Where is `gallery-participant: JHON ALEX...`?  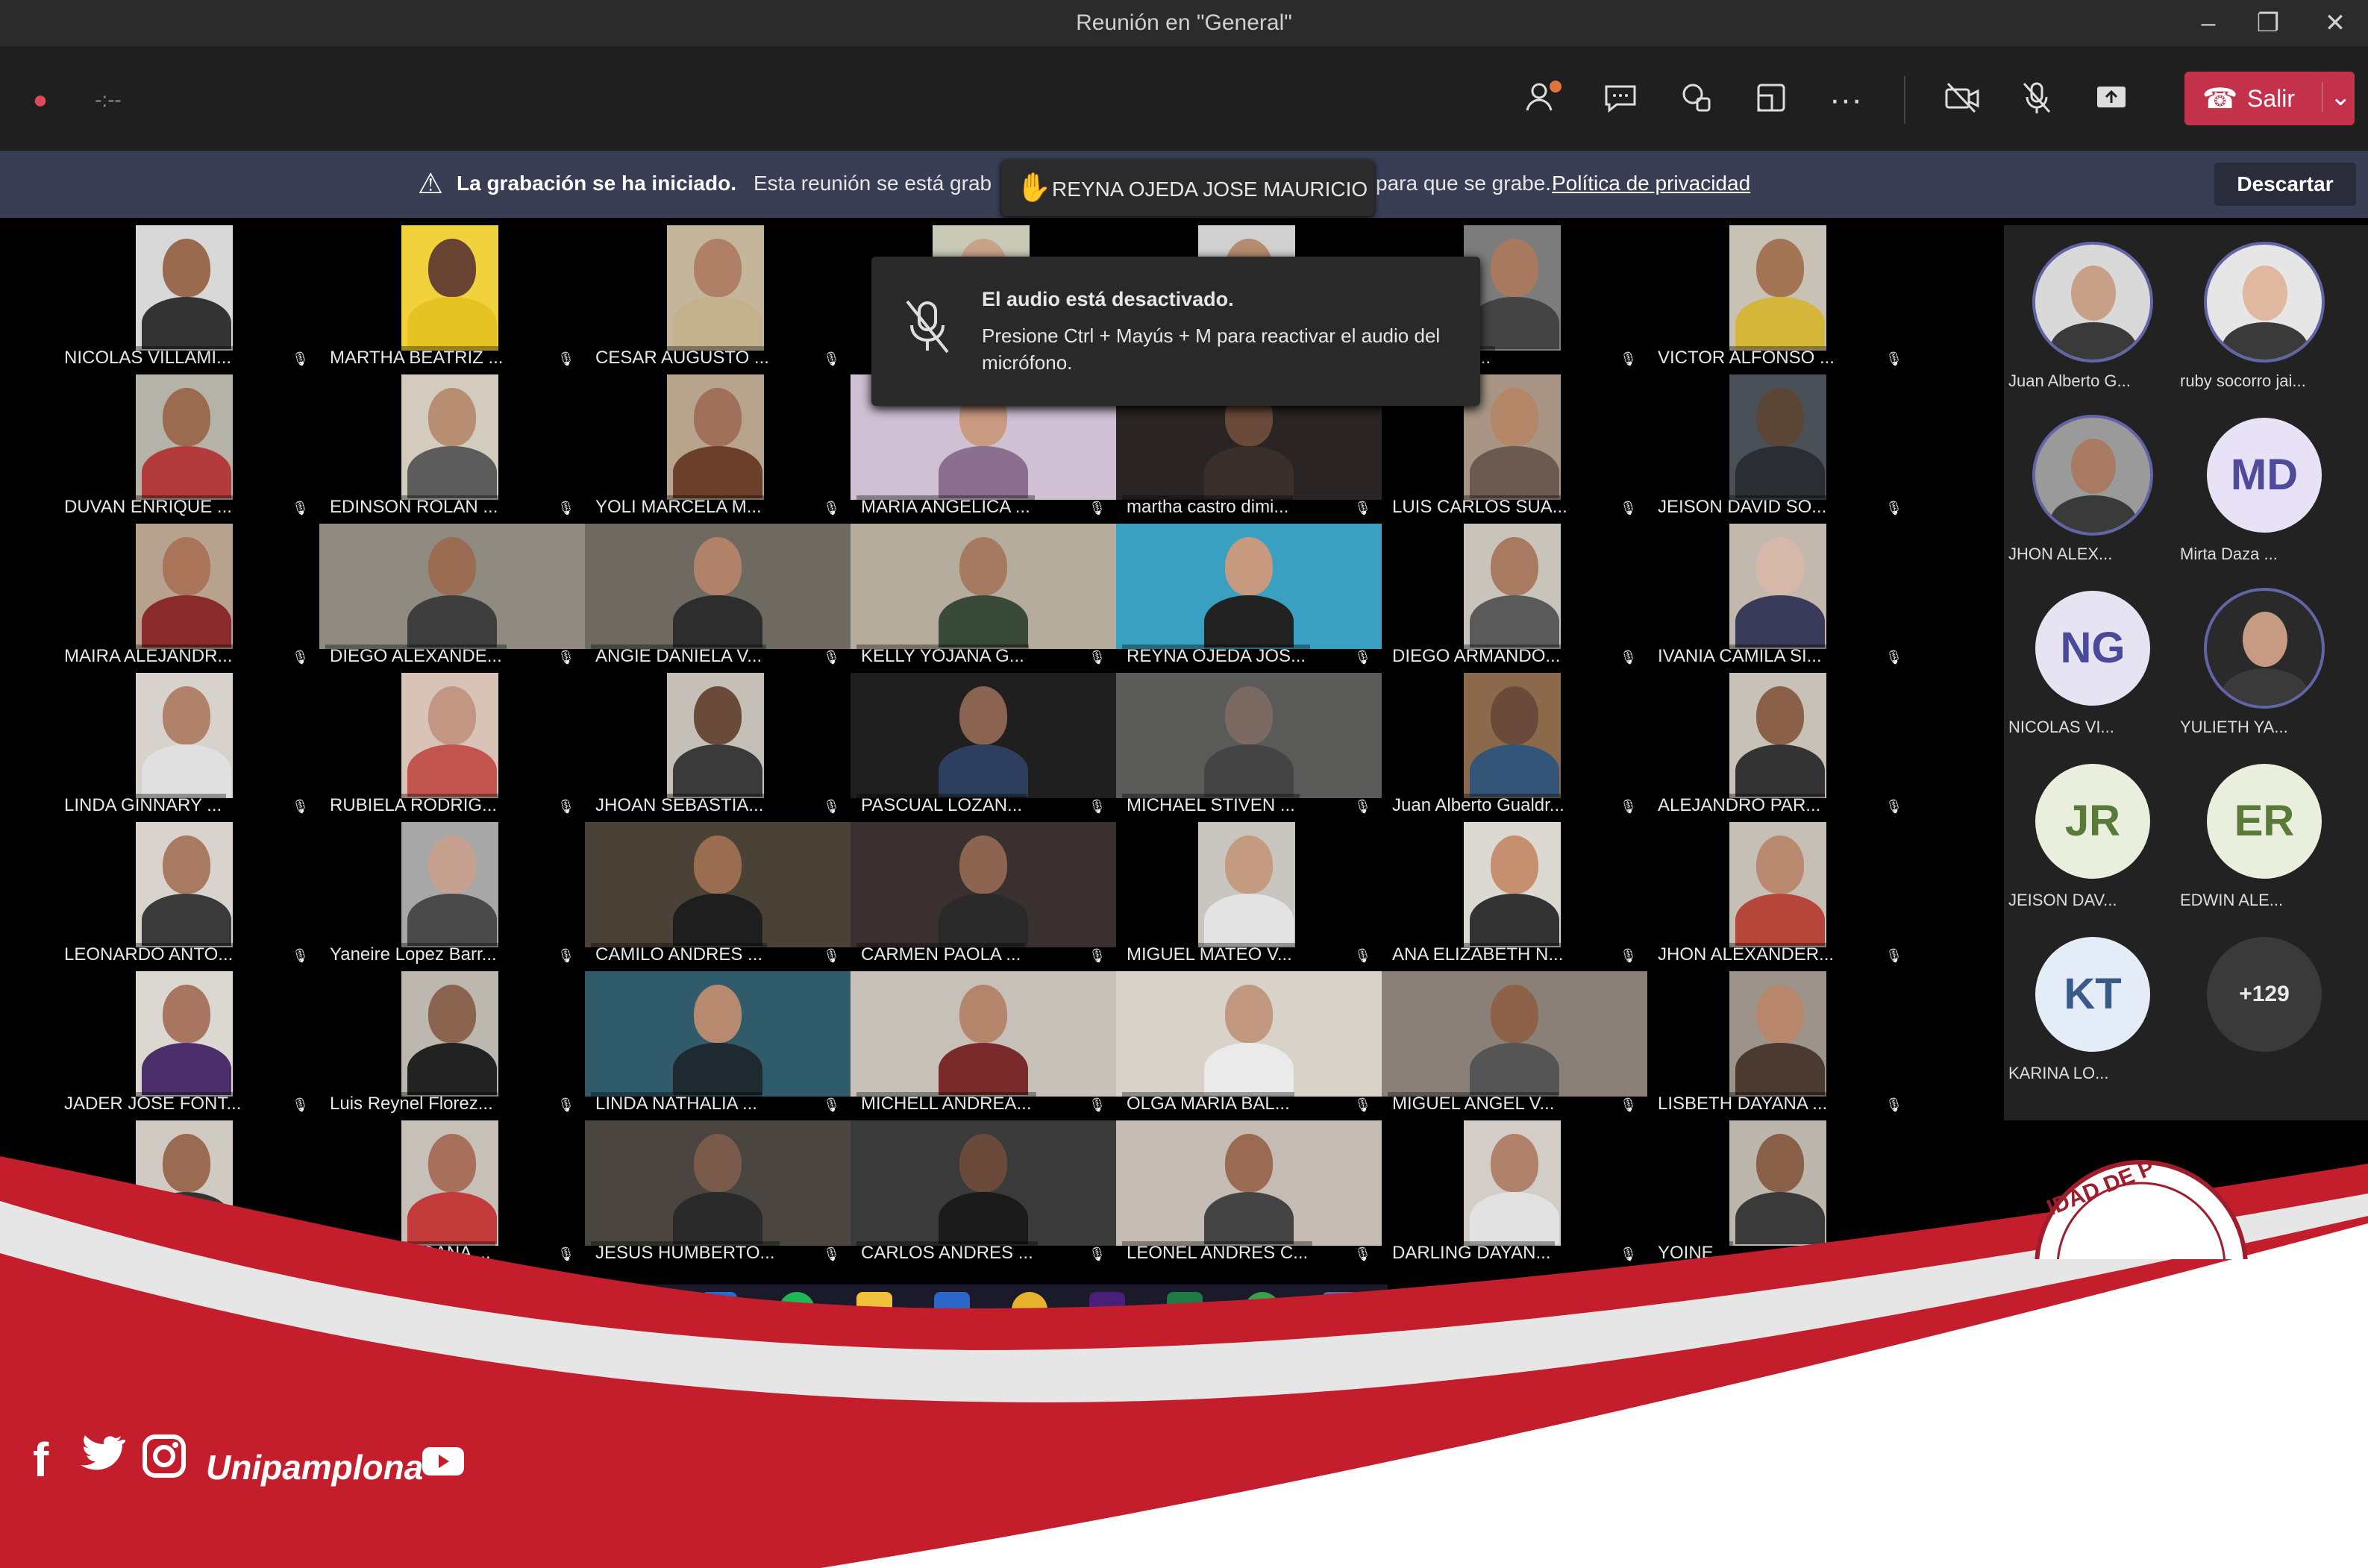 gallery-participant: JHON ALEX... is located at coordinates (2079, 484).